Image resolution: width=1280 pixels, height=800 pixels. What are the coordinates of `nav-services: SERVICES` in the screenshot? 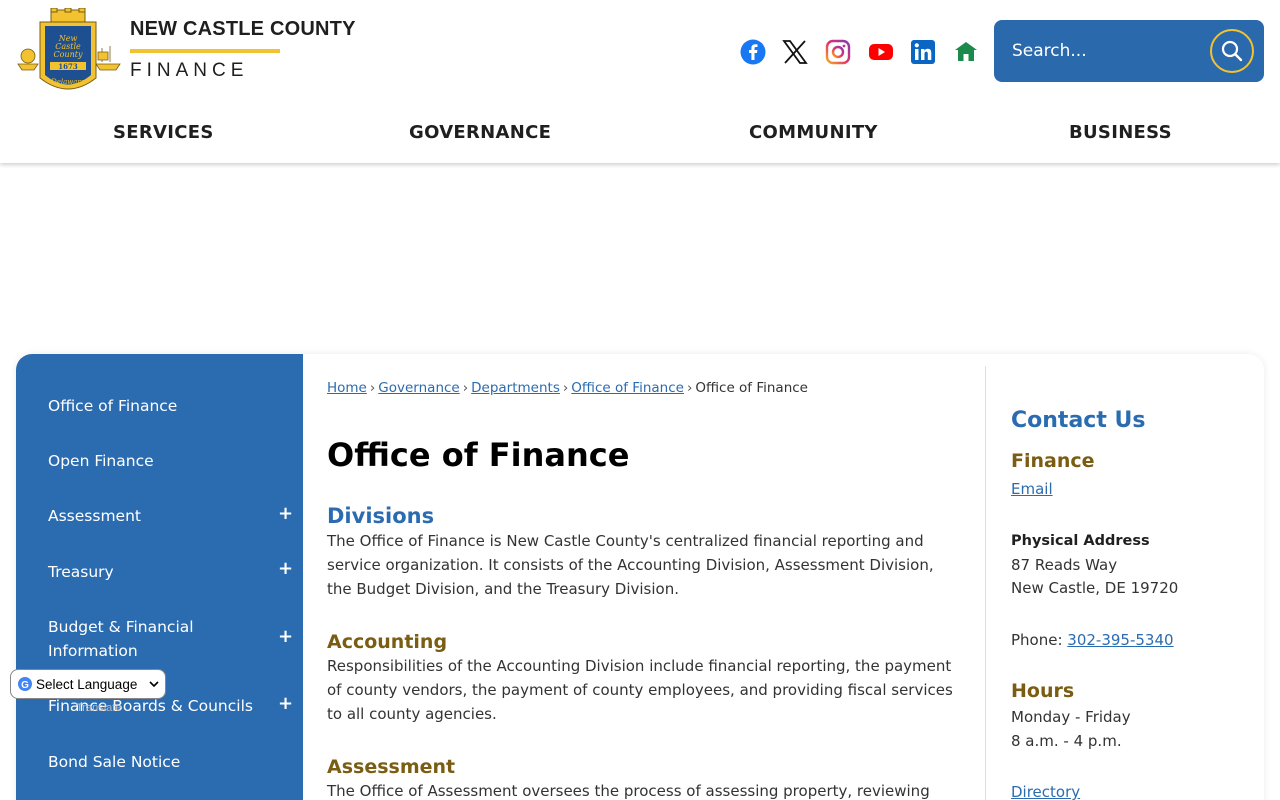 It's located at (163, 132).